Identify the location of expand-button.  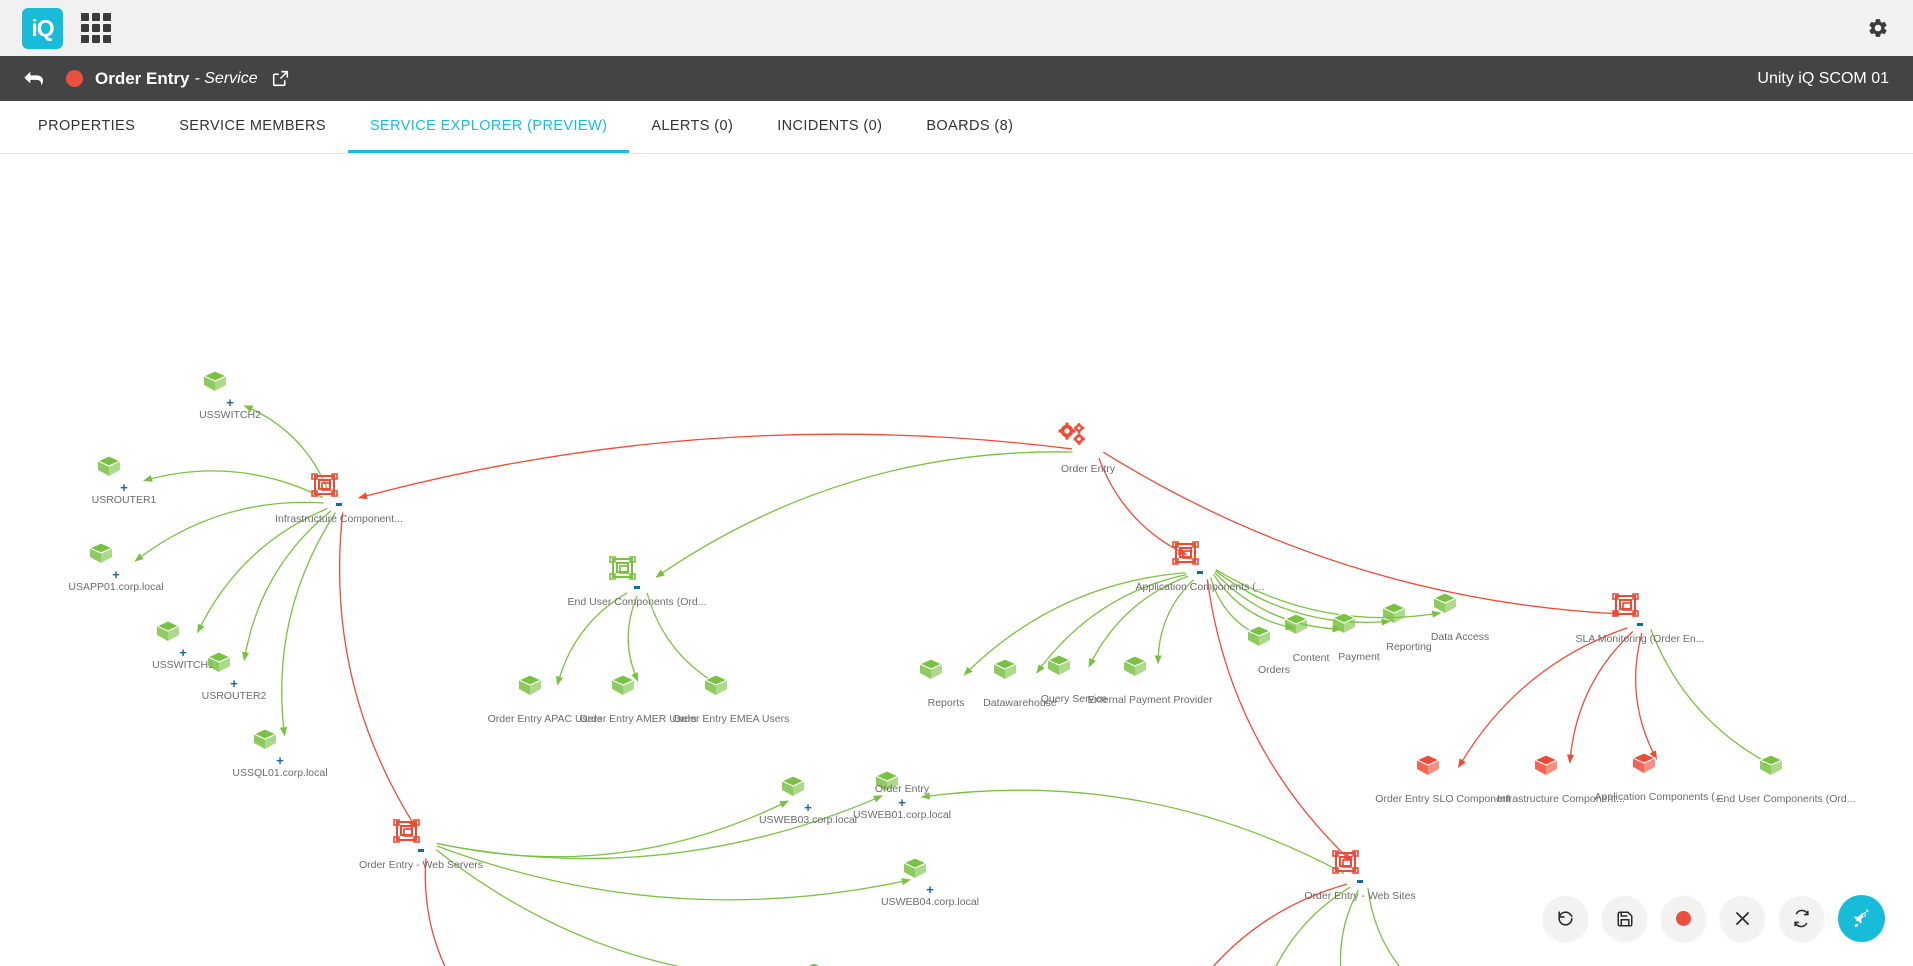
(1742, 918).